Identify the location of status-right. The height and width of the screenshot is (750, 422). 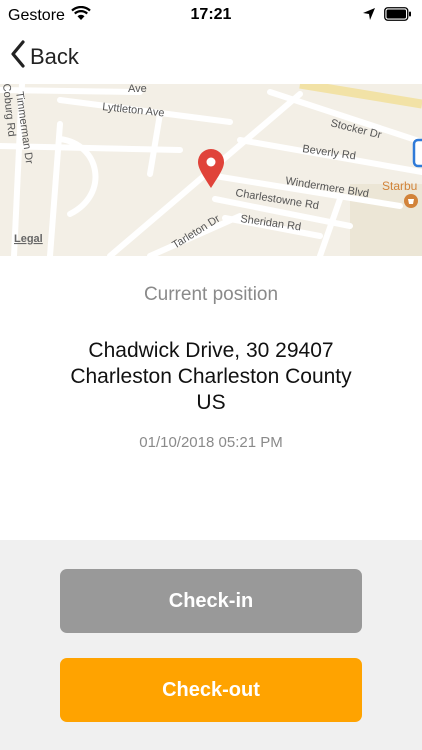
(387, 16).